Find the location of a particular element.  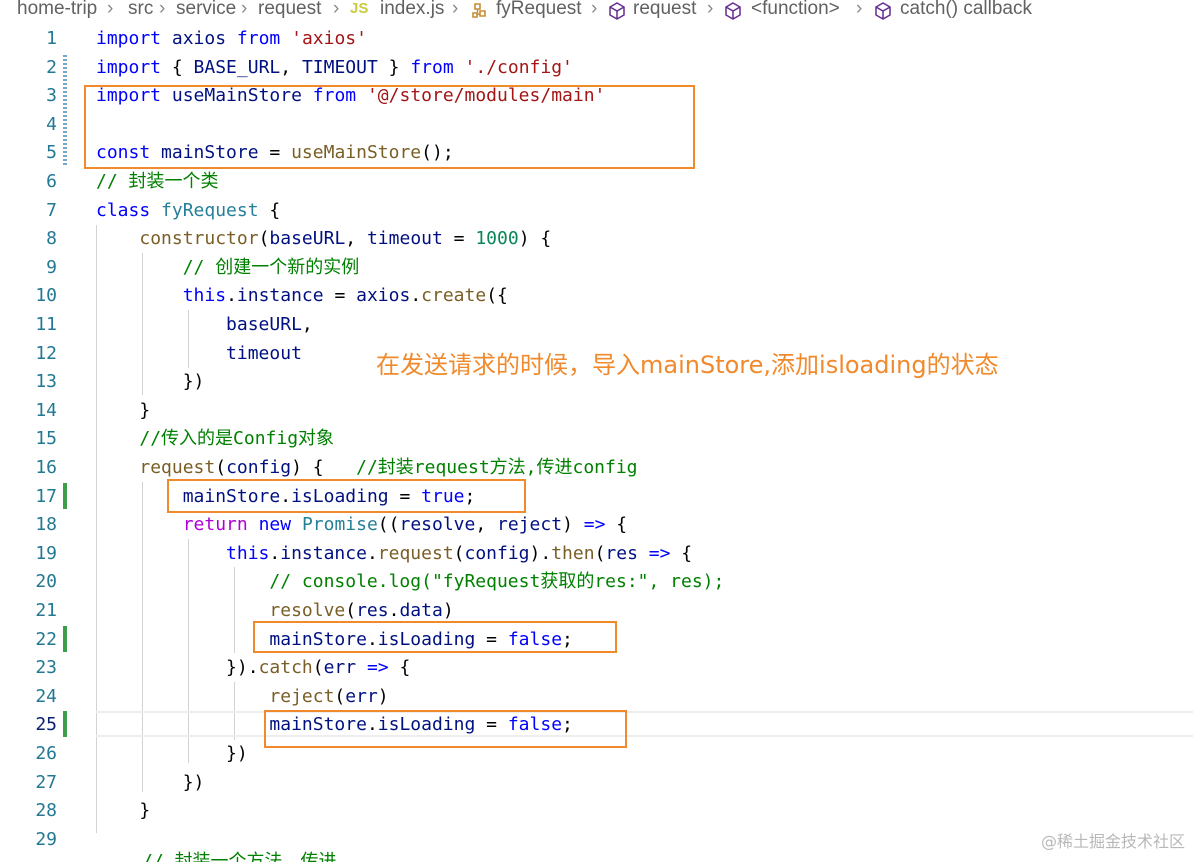

line-number: 25 is located at coordinates (46, 725).